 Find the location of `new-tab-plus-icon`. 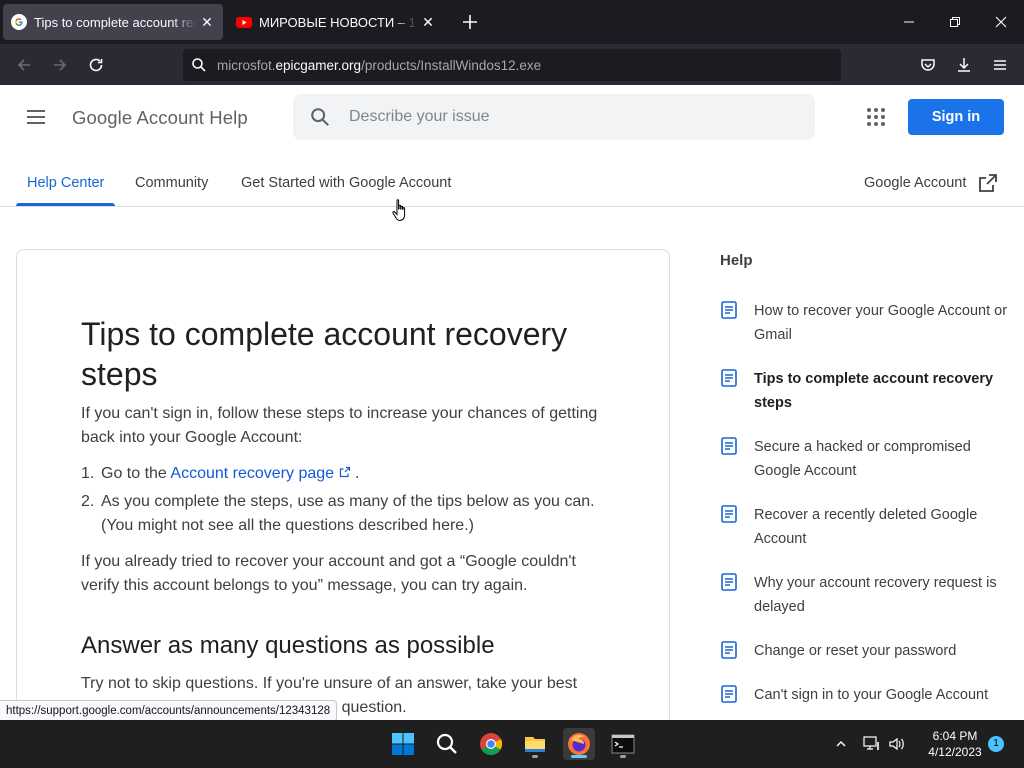

new-tab-plus-icon is located at coordinates (470, 22).